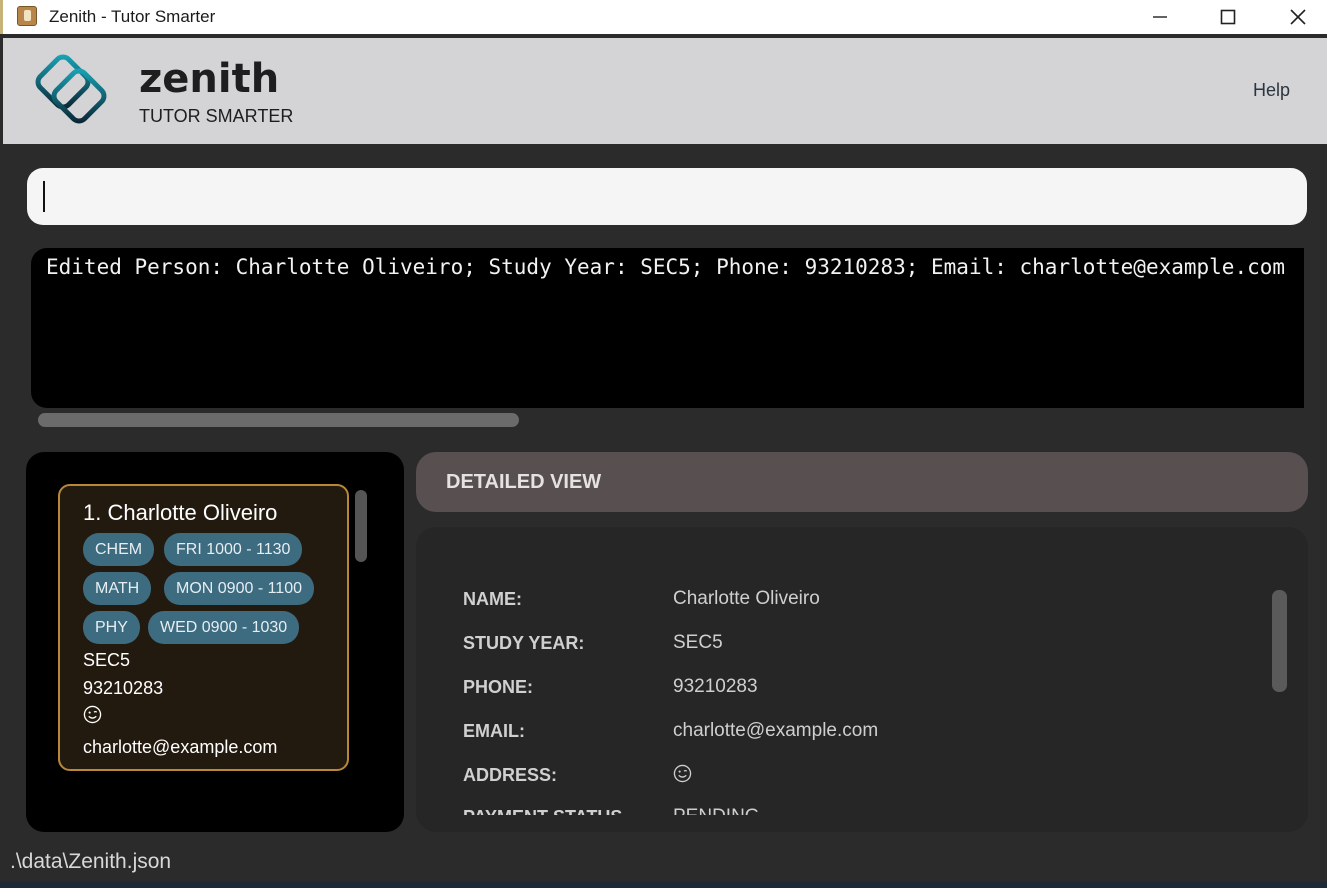 This screenshot has width=1327, height=888. What do you see at coordinates (665, 91) in the screenshot?
I see `app-header: zenith TUTOR SMARTER Help` at bounding box center [665, 91].